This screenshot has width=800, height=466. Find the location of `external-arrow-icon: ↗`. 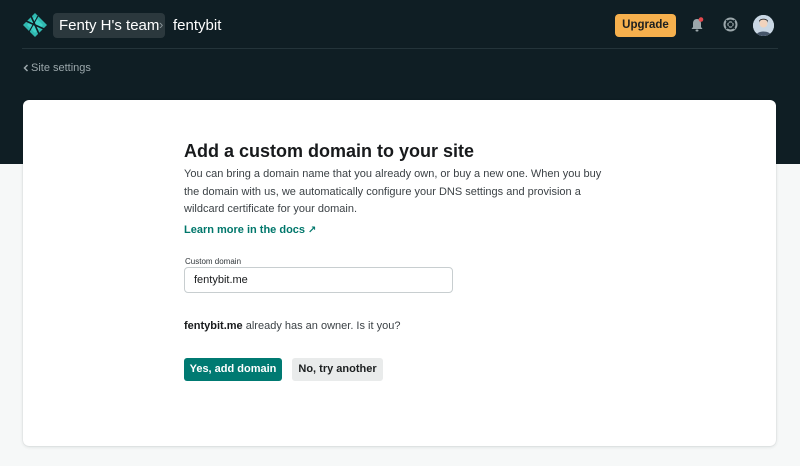

external-arrow-icon: ↗ is located at coordinates (312, 230).